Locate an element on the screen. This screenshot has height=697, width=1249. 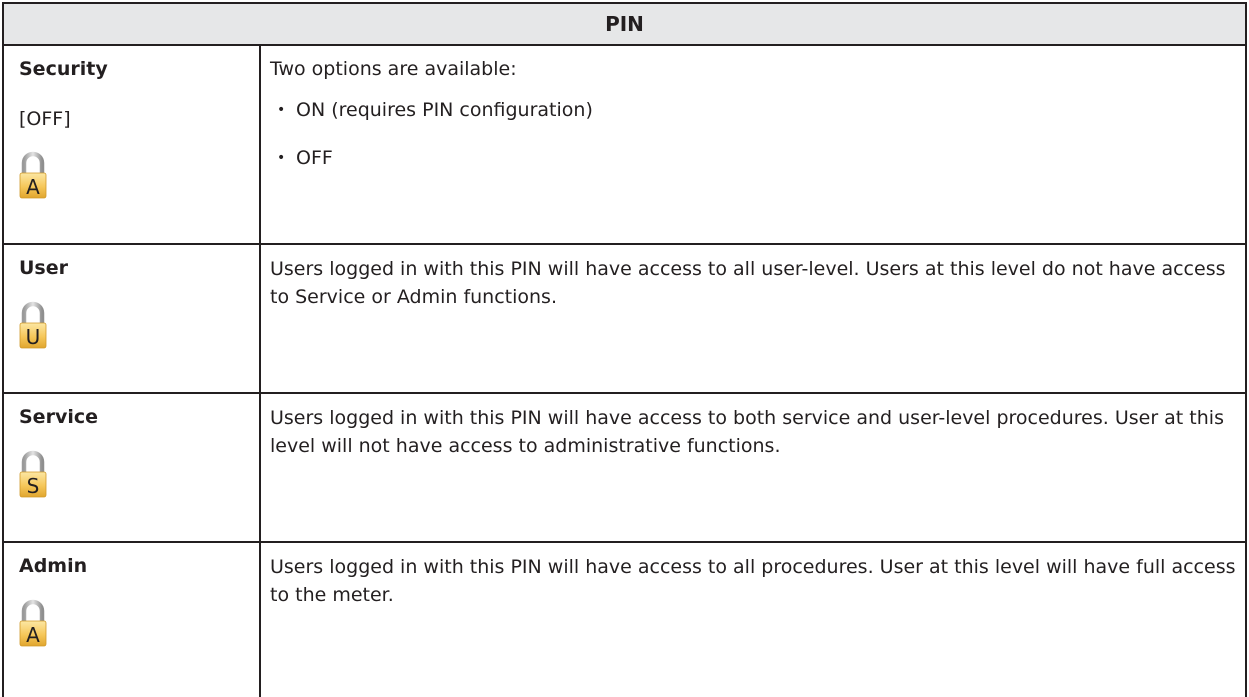
padlock-icon: S is located at coordinates (33, 474).